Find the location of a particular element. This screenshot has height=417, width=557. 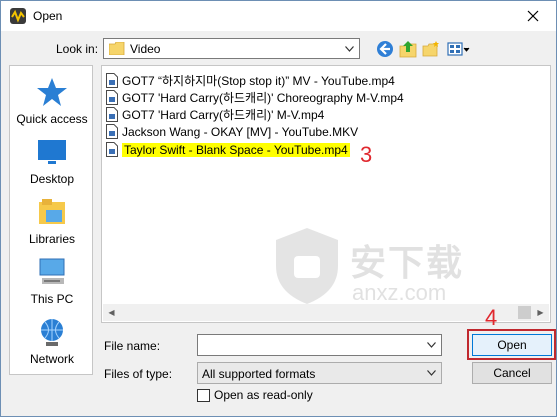

watermark-domain: anxz.com is located at coordinates (399, 292).